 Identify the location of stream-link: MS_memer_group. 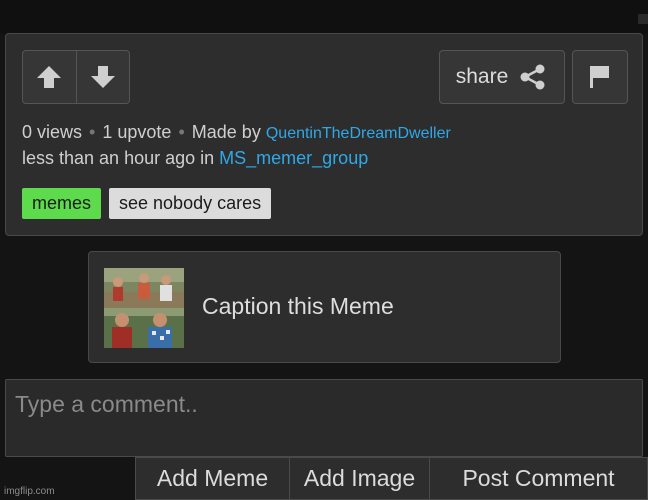
(293, 158).